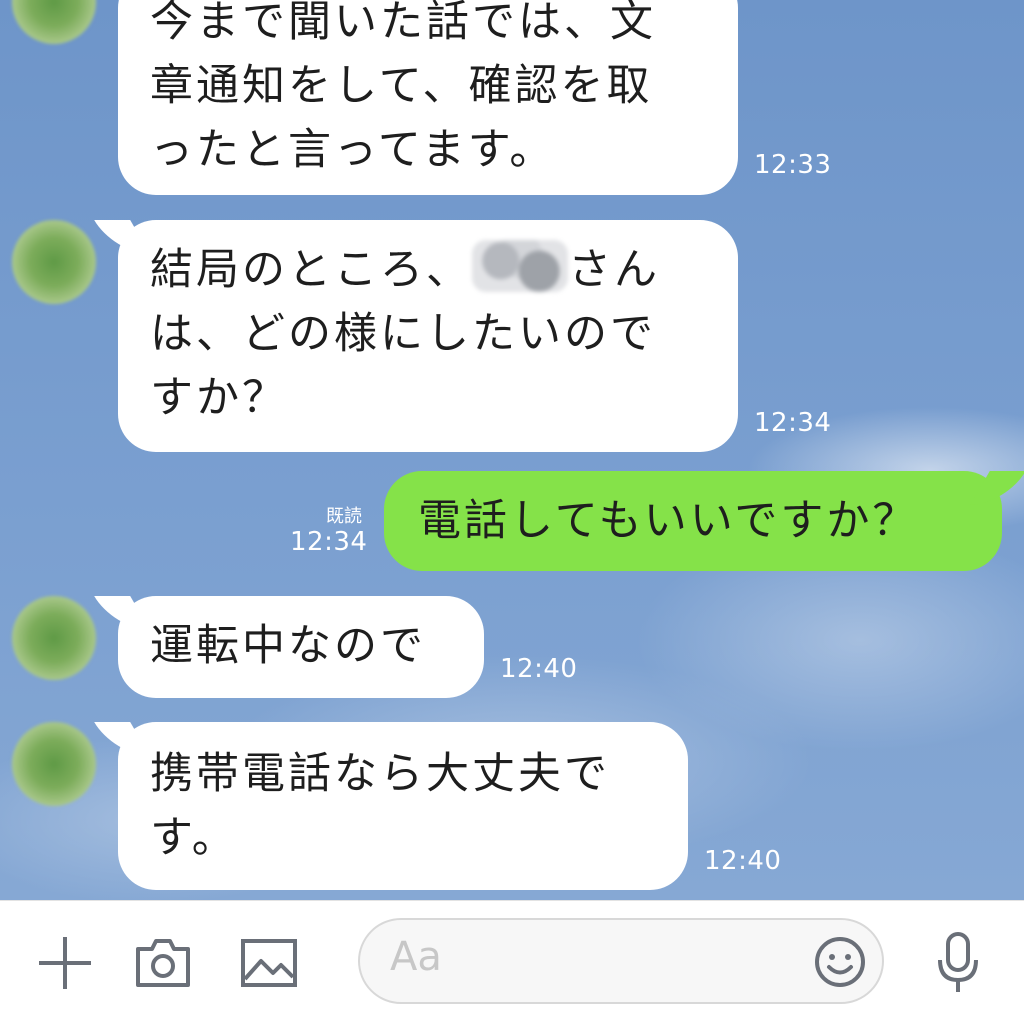 This screenshot has height=1025, width=1024. Describe the element at coordinates (219, 398) in the screenshot. I see `message-text-line: すか？` at that location.